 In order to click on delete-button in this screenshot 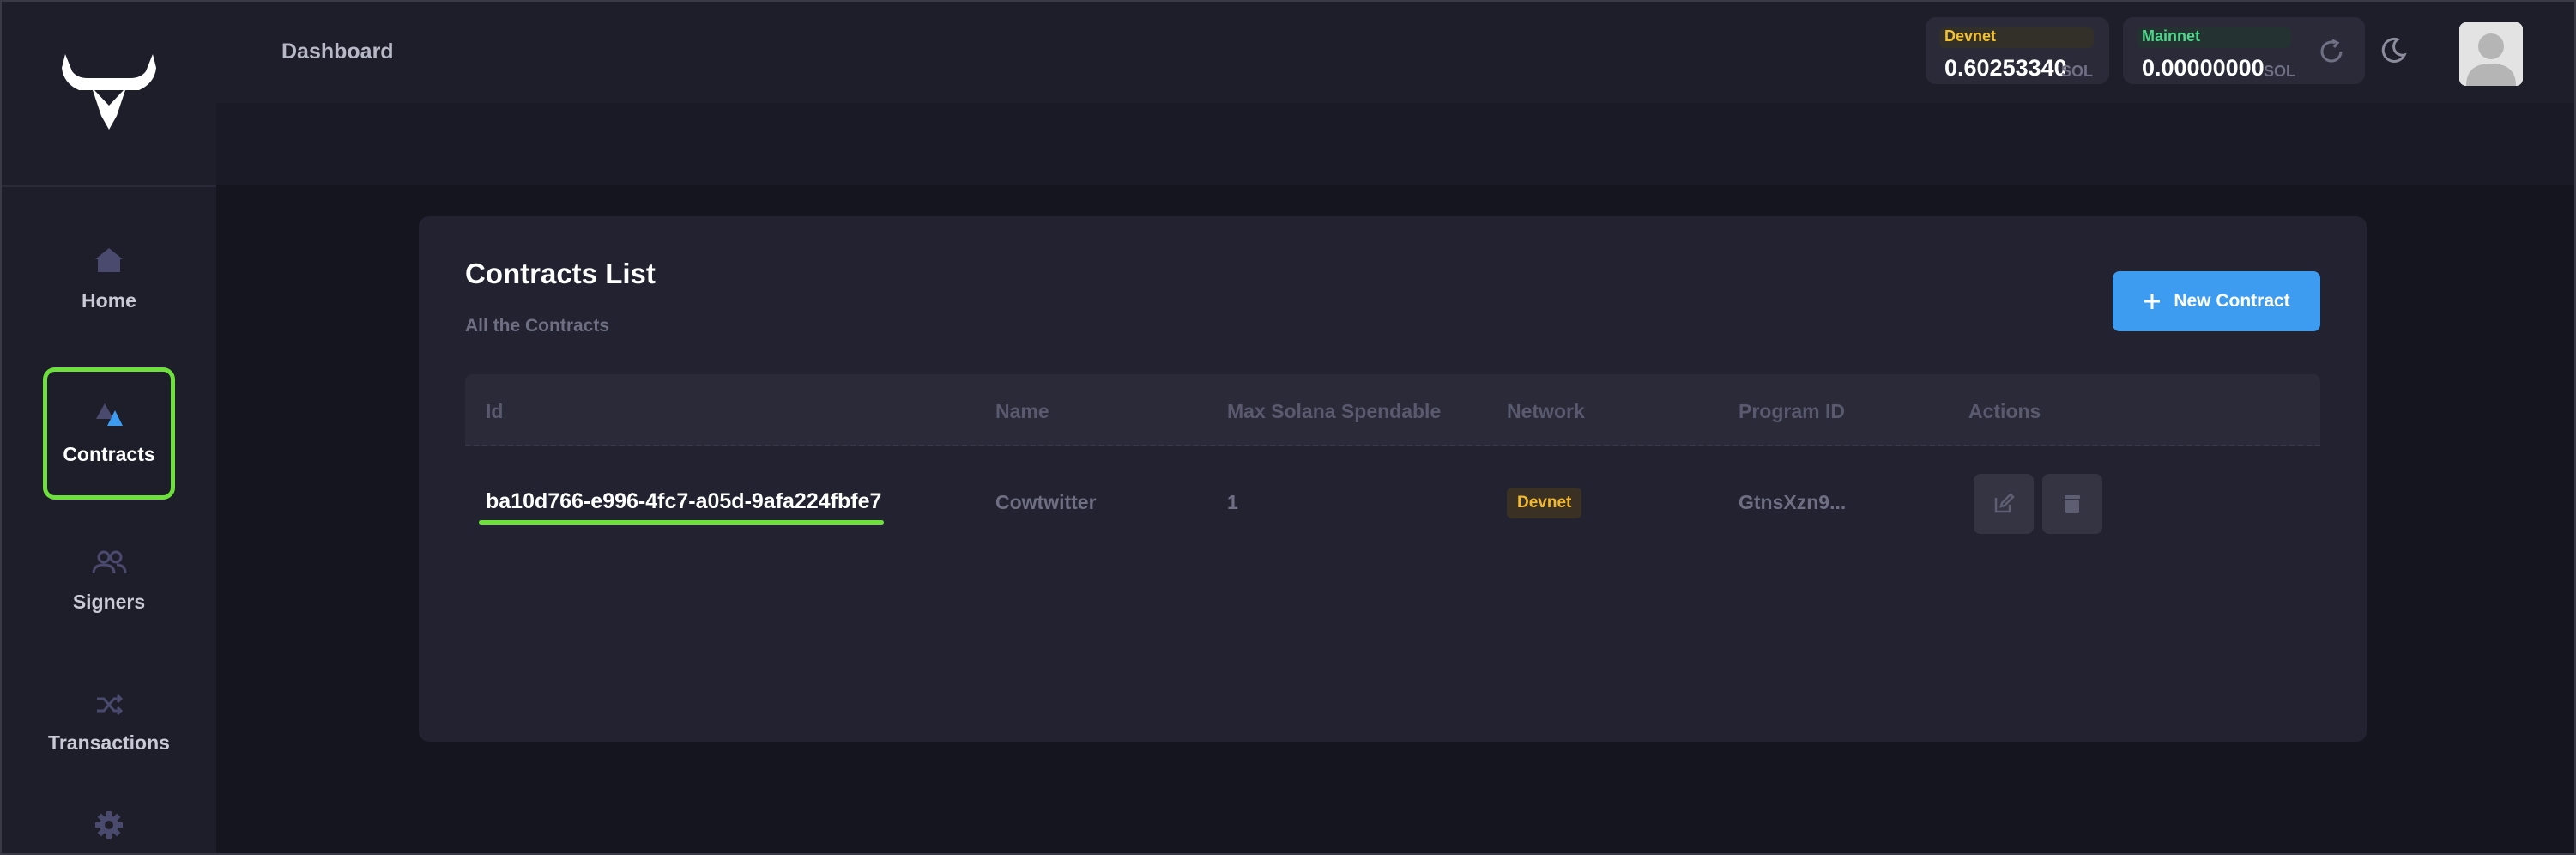, I will do `click(2072, 504)`.